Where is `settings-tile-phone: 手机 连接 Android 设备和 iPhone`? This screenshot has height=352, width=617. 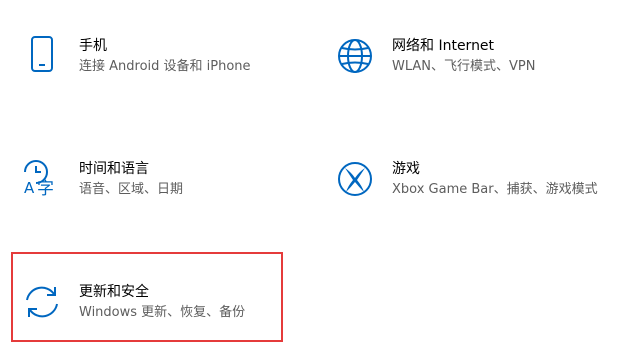
settings-tile-phone: 手机 连接 Android 设备和 iPhone is located at coordinates (162, 71).